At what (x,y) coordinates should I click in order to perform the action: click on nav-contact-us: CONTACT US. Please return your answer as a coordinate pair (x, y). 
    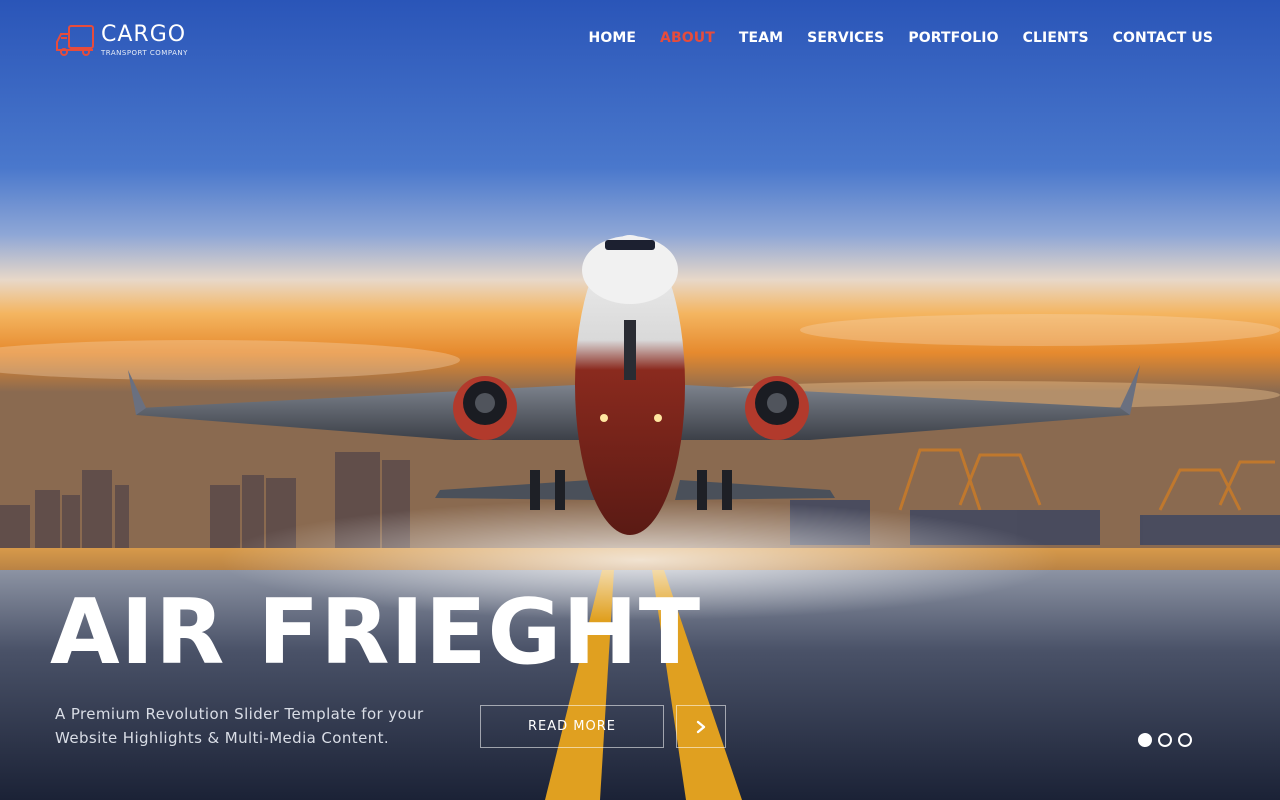
    Looking at the image, I should click on (1163, 38).